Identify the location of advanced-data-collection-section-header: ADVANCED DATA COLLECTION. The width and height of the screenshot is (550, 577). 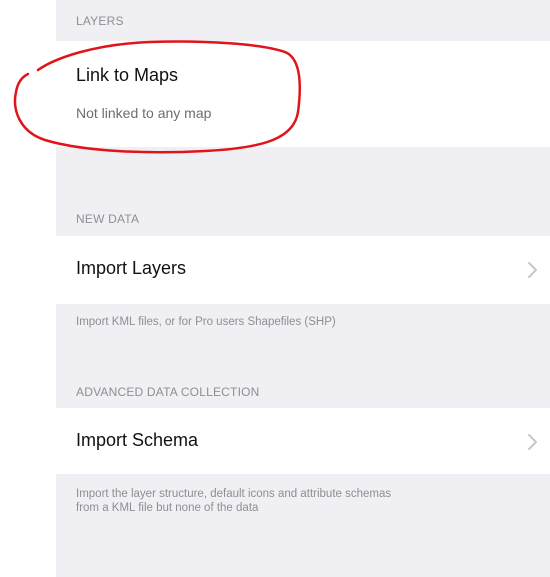
(168, 392).